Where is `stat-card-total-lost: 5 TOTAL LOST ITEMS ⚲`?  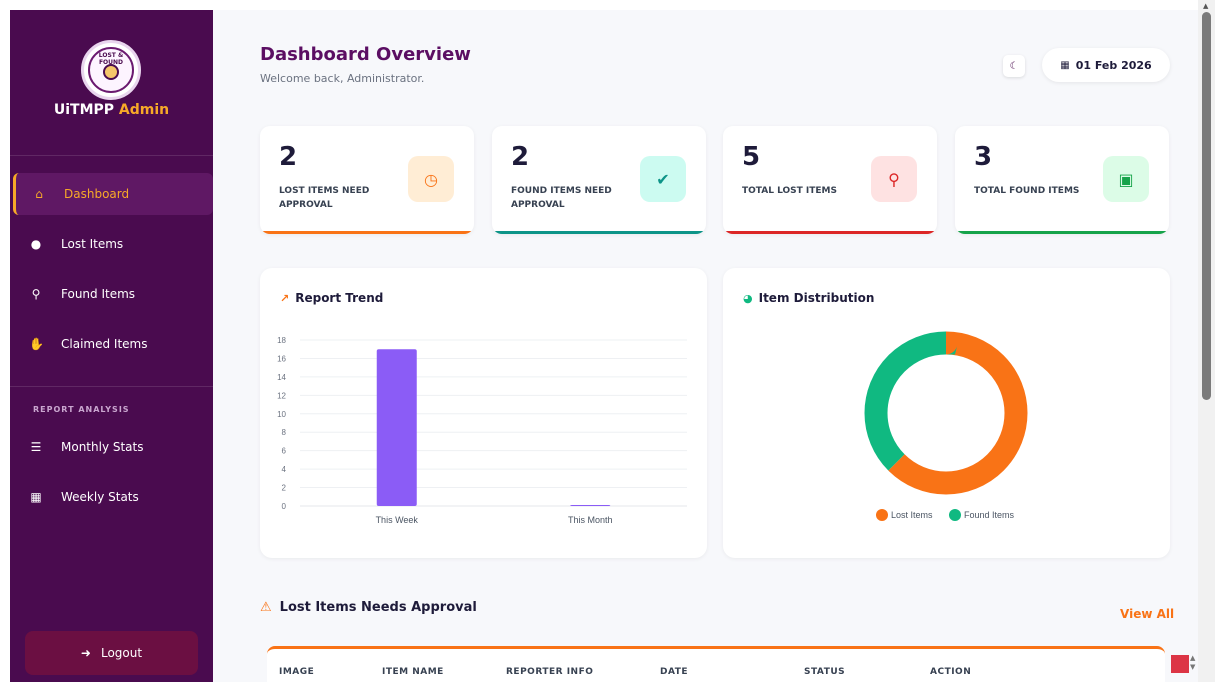 stat-card-total-lost: 5 TOTAL LOST ITEMS ⚲ is located at coordinates (830, 180).